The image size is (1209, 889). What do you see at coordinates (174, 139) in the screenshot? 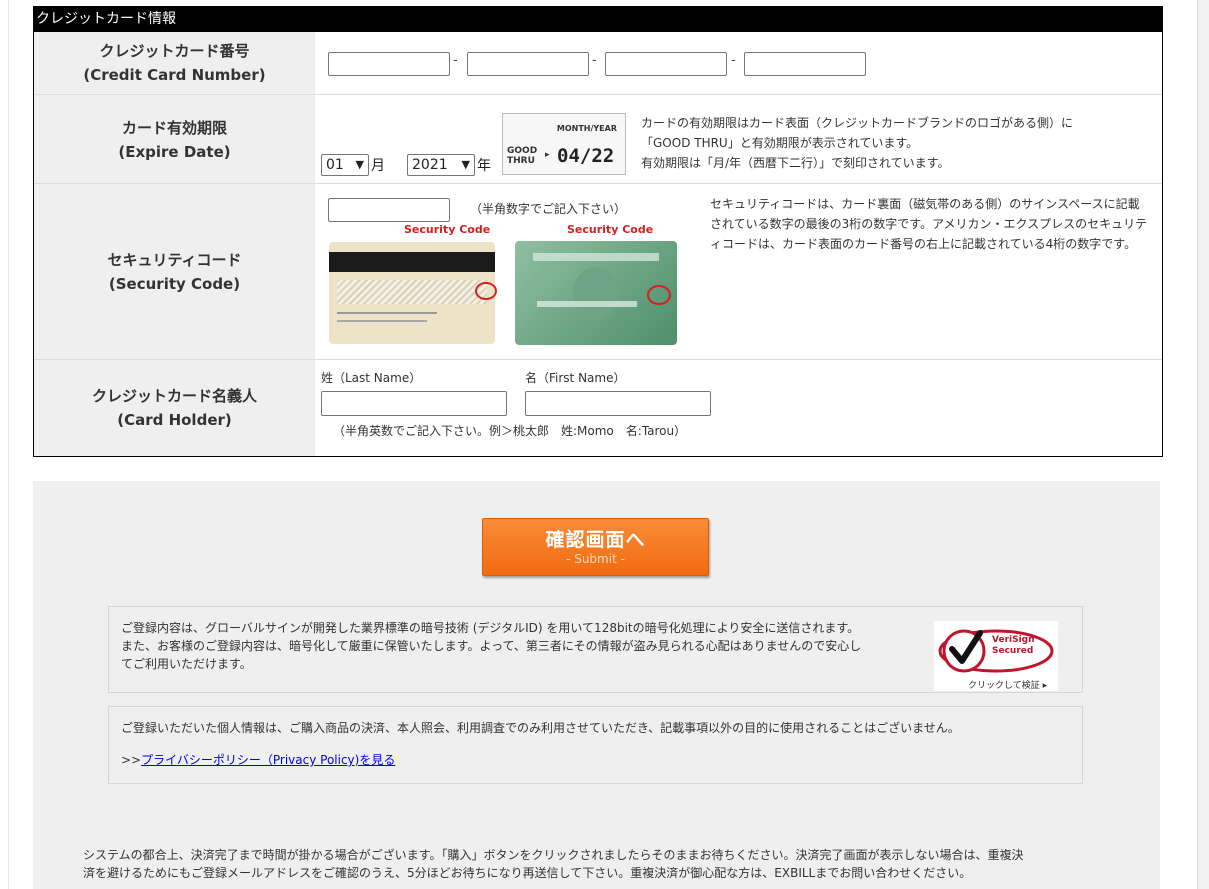
I see `expire-date-label: カード有効期限 (Expire Date)` at bounding box center [174, 139].